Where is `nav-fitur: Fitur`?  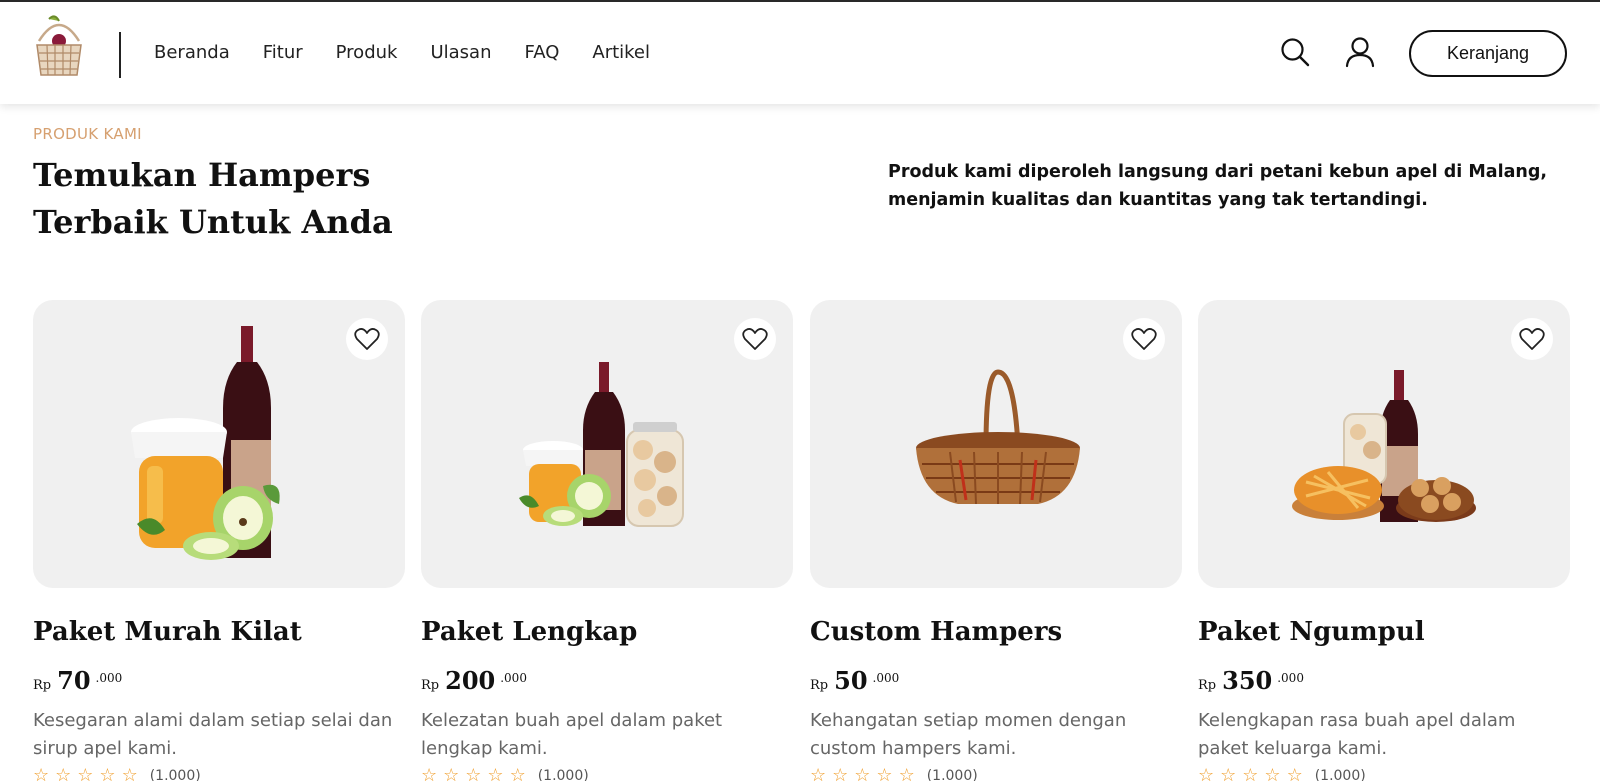 nav-fitur: Fitur is located at coordinates (283, 53).